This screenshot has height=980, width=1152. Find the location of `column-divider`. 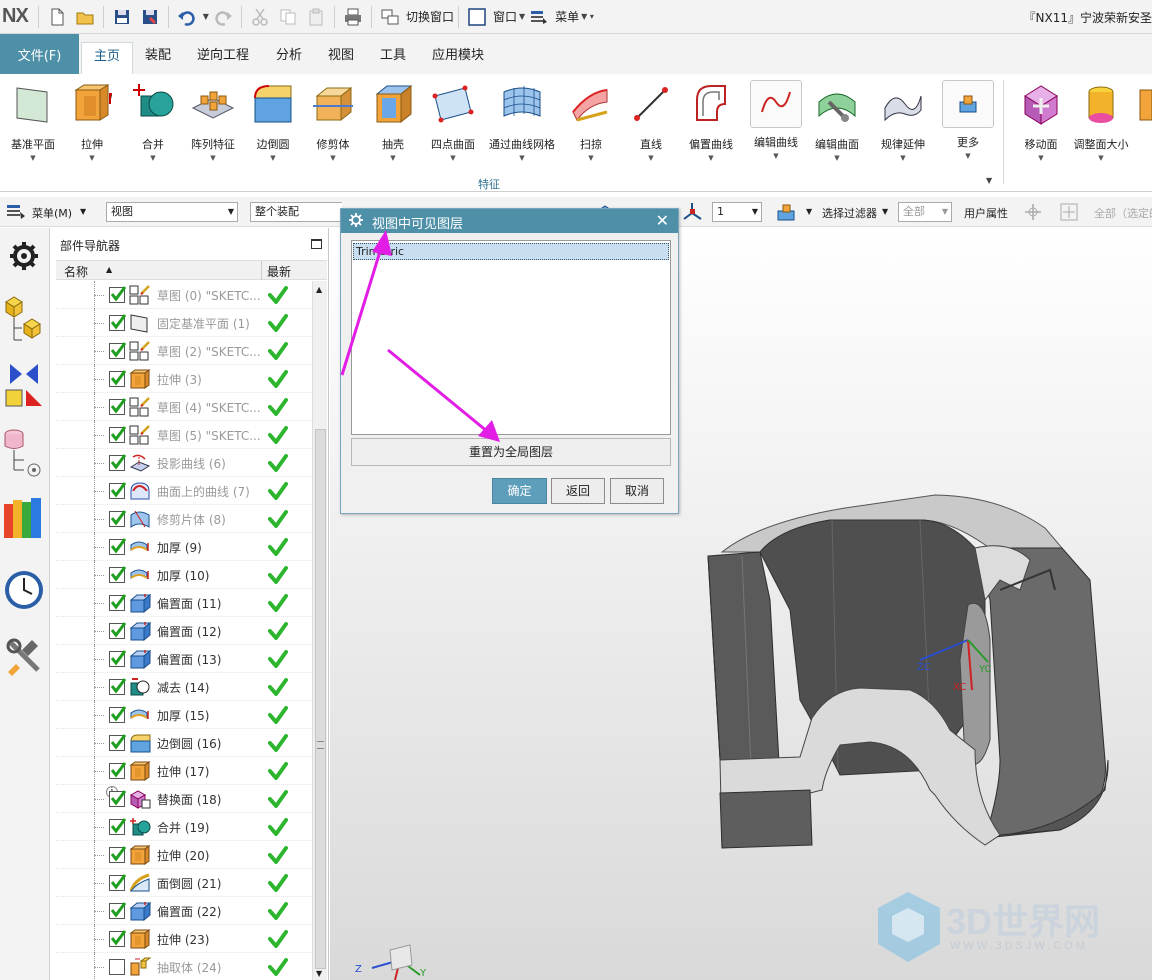

column-divider is located at coordinates (261, 270).